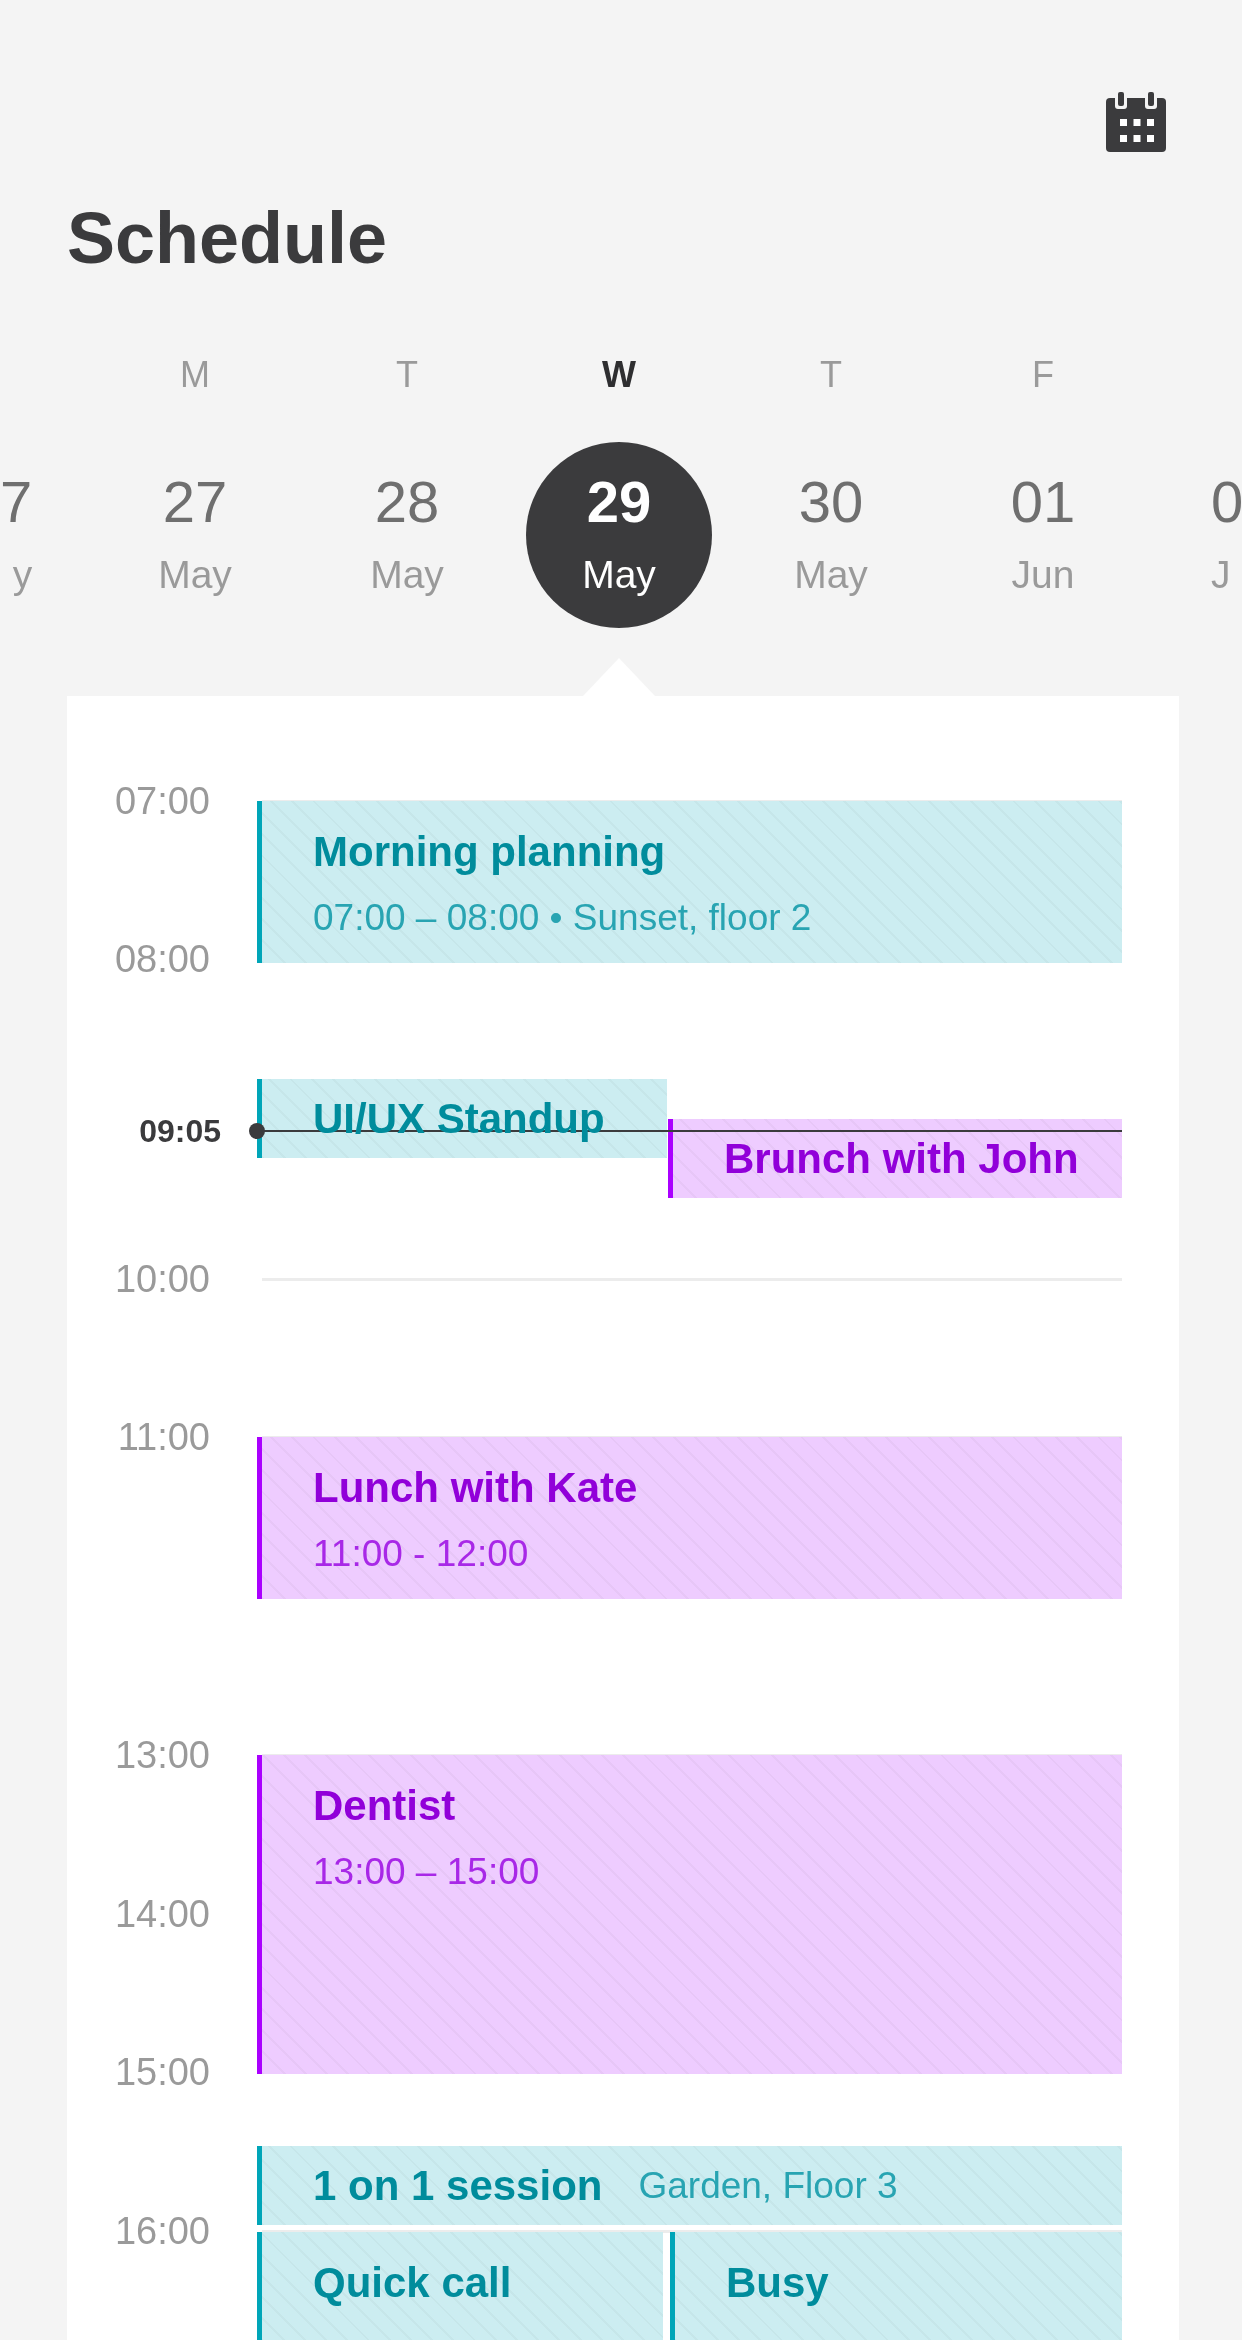 The width and height of the screenshot is (1242, 2340). Describe the element at coordinates (426, 1872) in the screenshot. I see `event-details: 13:00 – 15:00` at that location.